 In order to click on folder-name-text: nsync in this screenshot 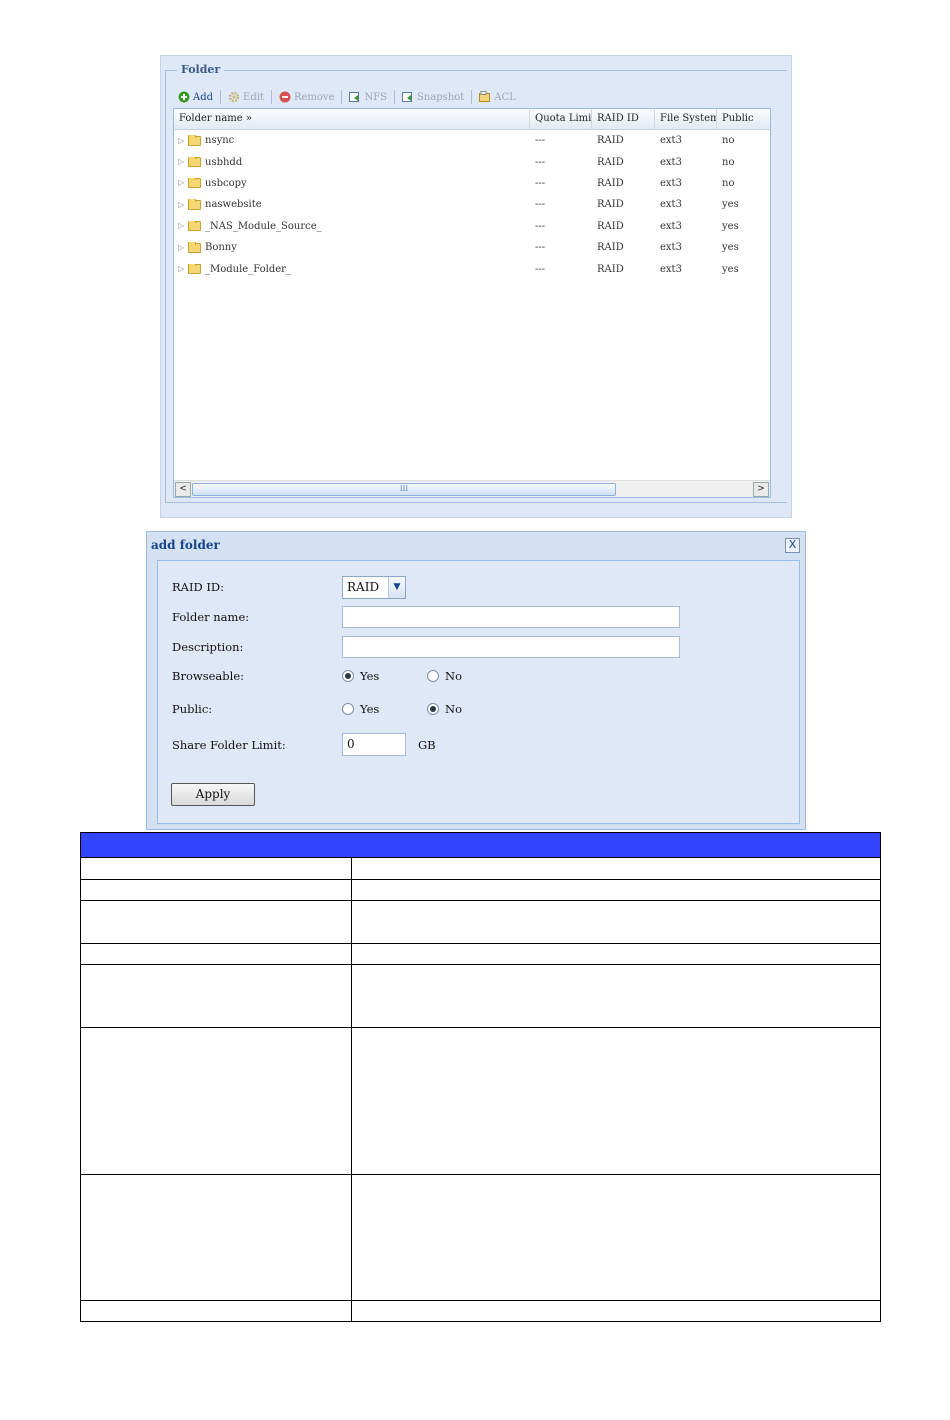, I will do `click(220, 141)`.